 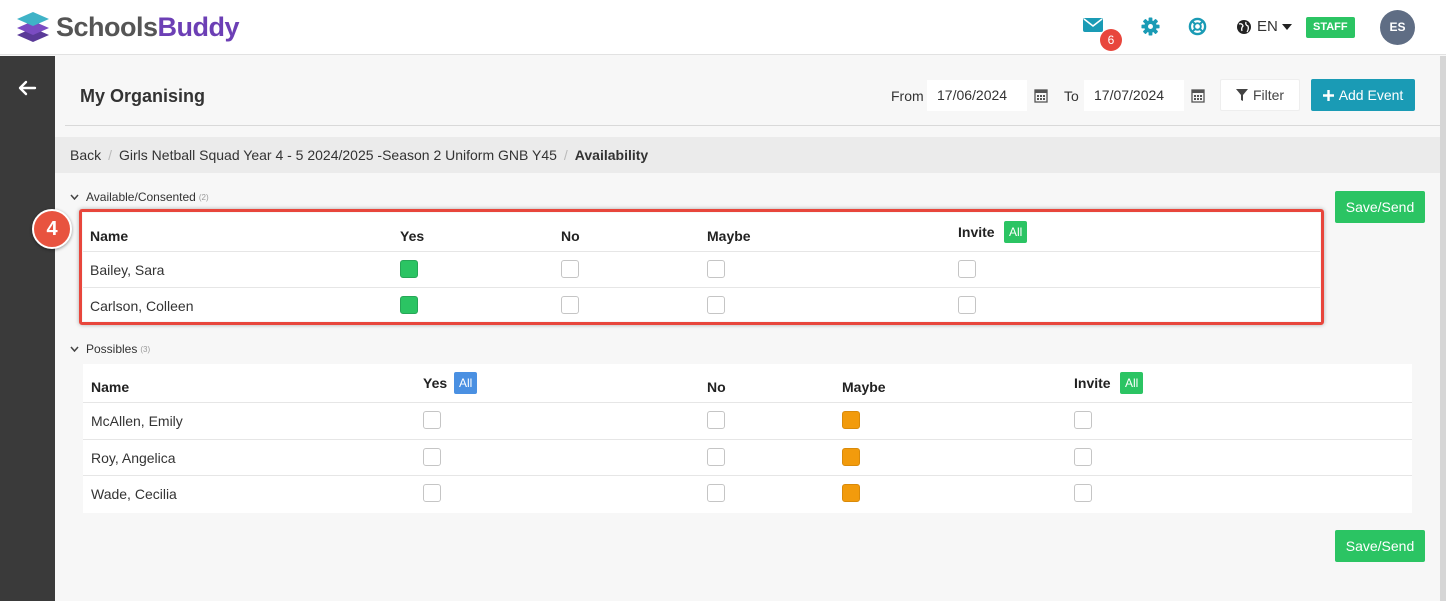 I want to click on to-label: To, so click(x=1071, y=96).